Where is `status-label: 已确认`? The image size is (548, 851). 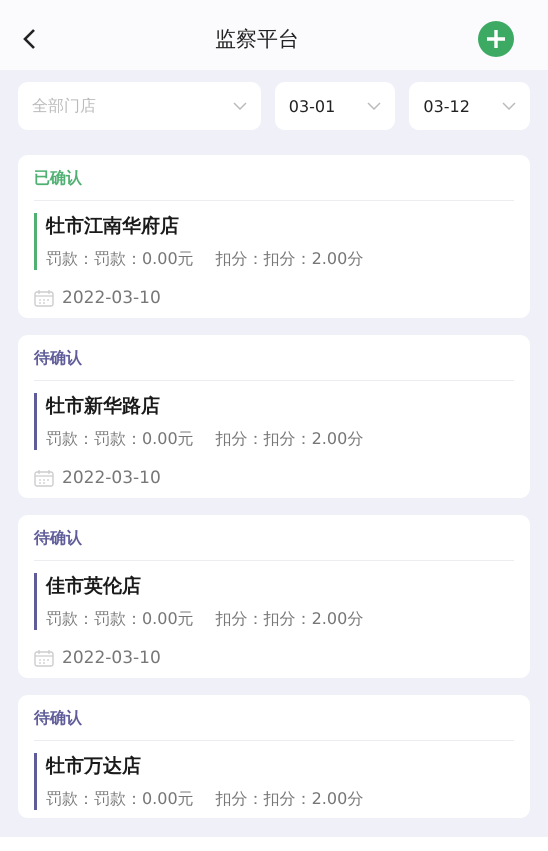
status-label: 已确认 is located at coordinates (274, 178).